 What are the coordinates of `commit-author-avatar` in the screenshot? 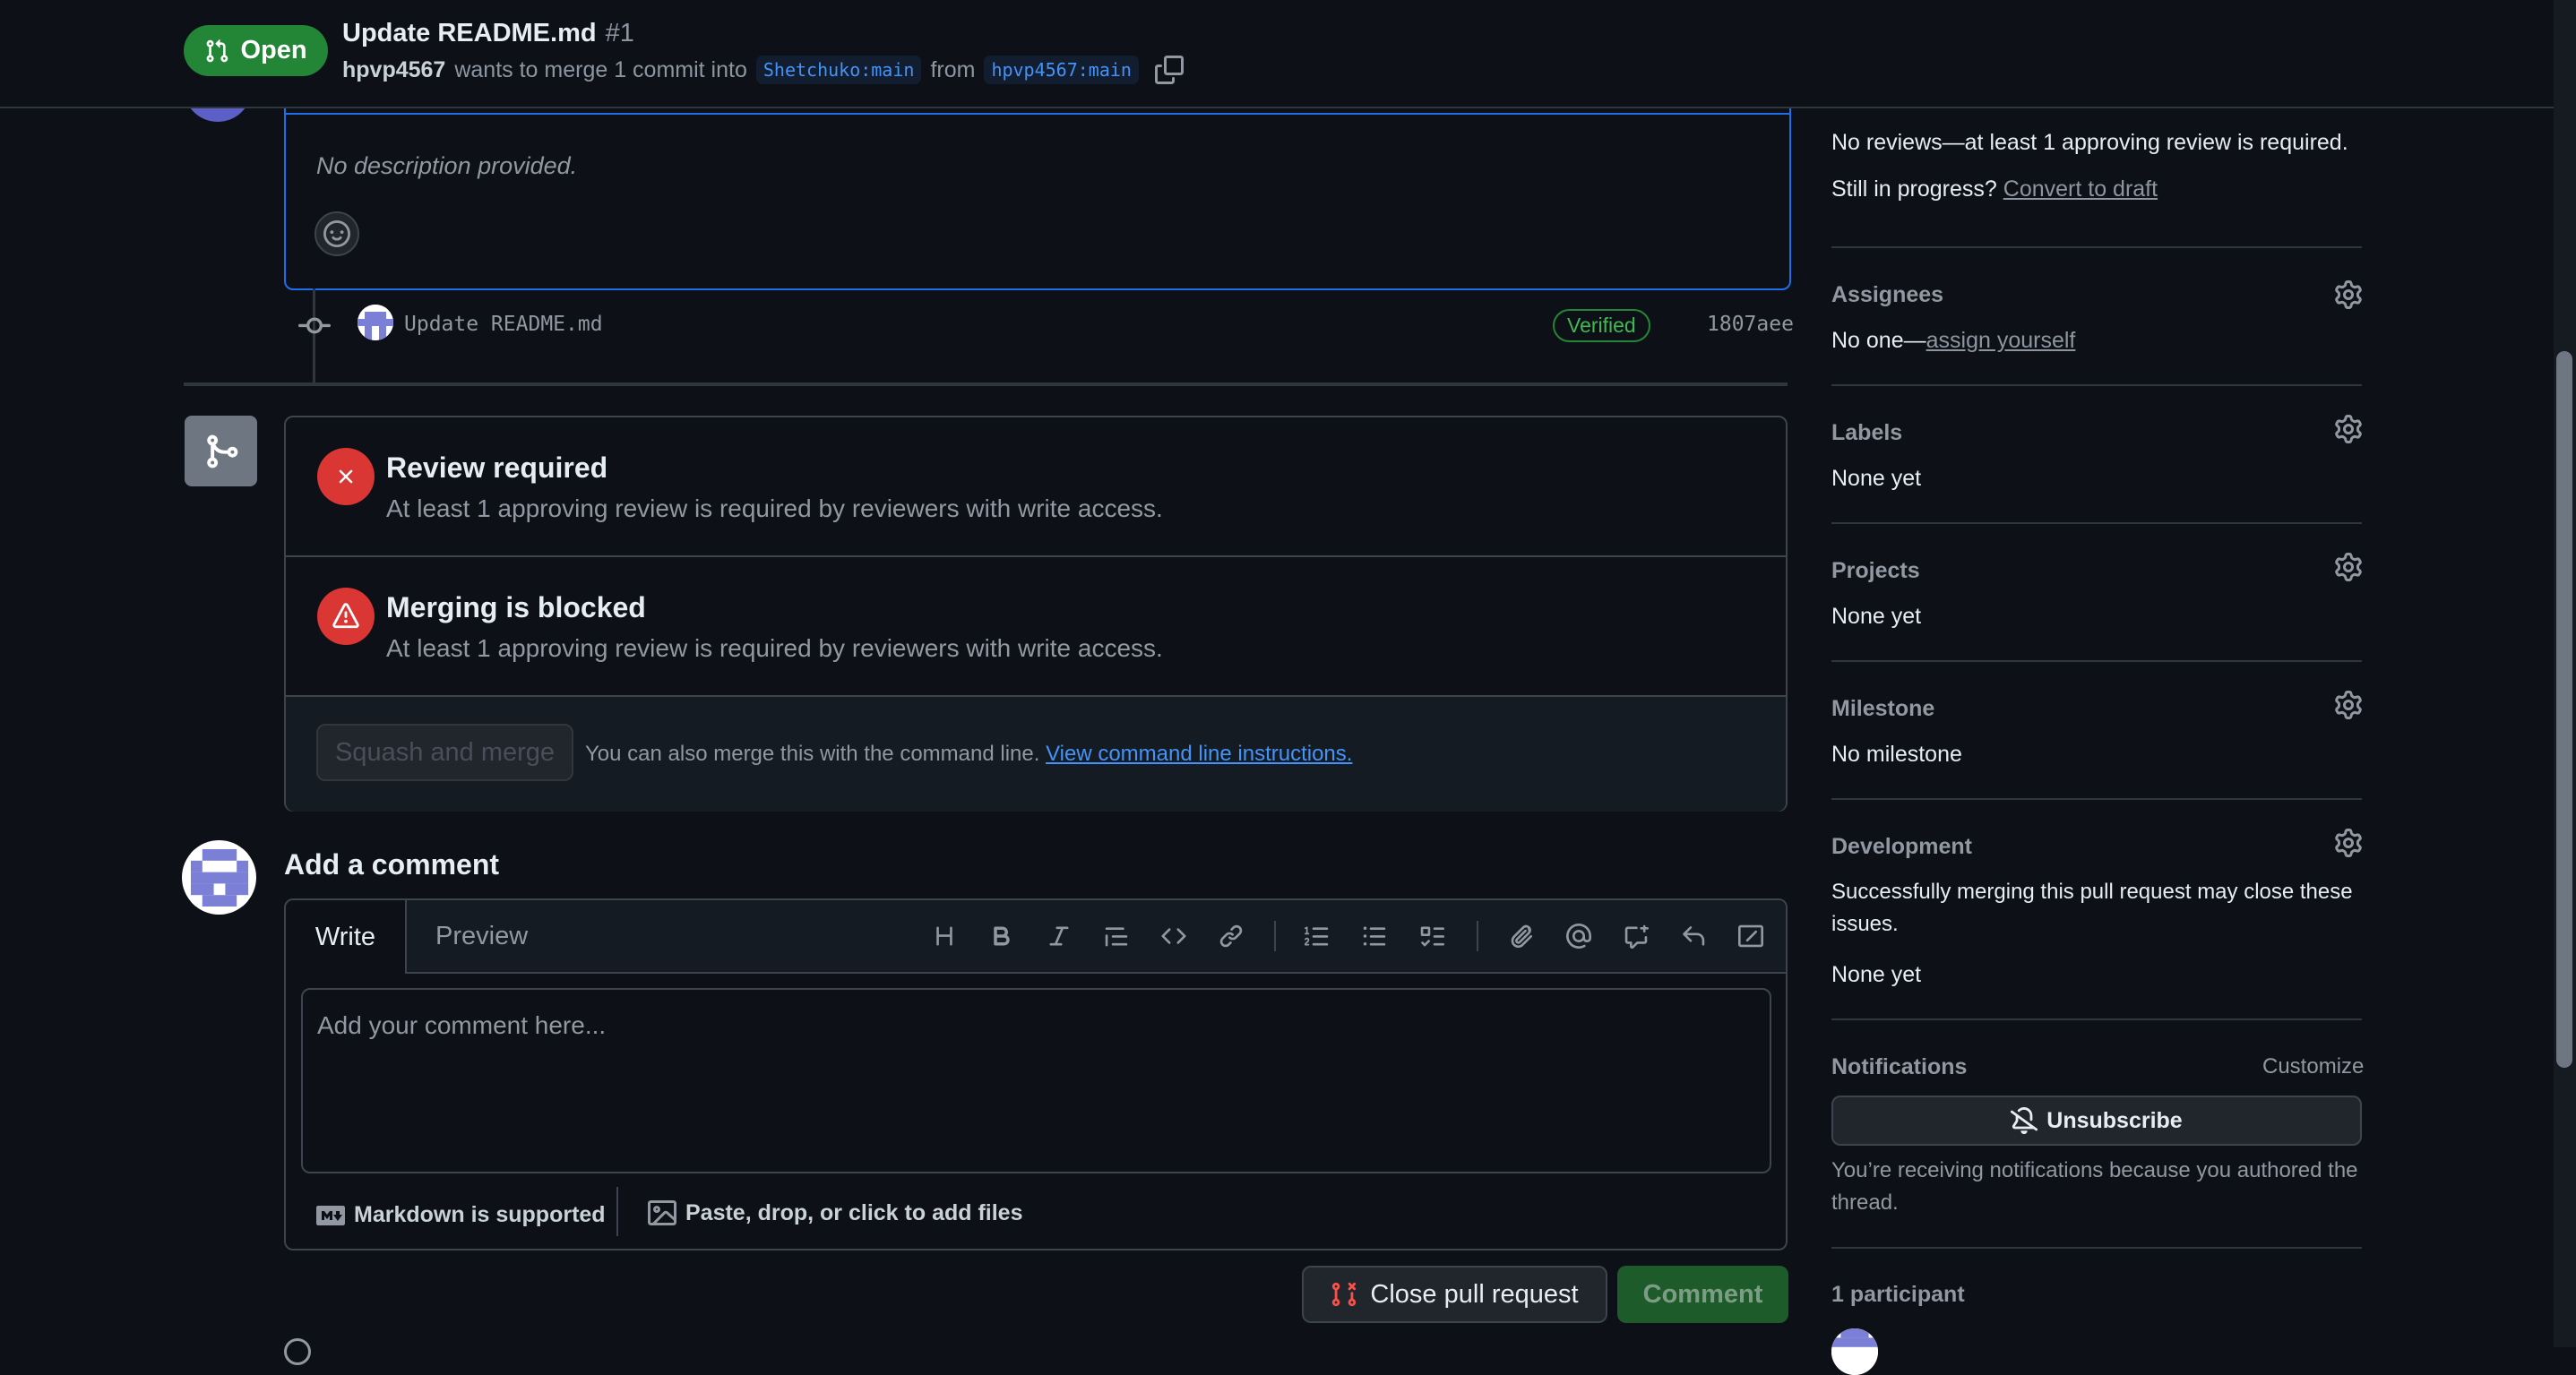 It's located at (375, 322).